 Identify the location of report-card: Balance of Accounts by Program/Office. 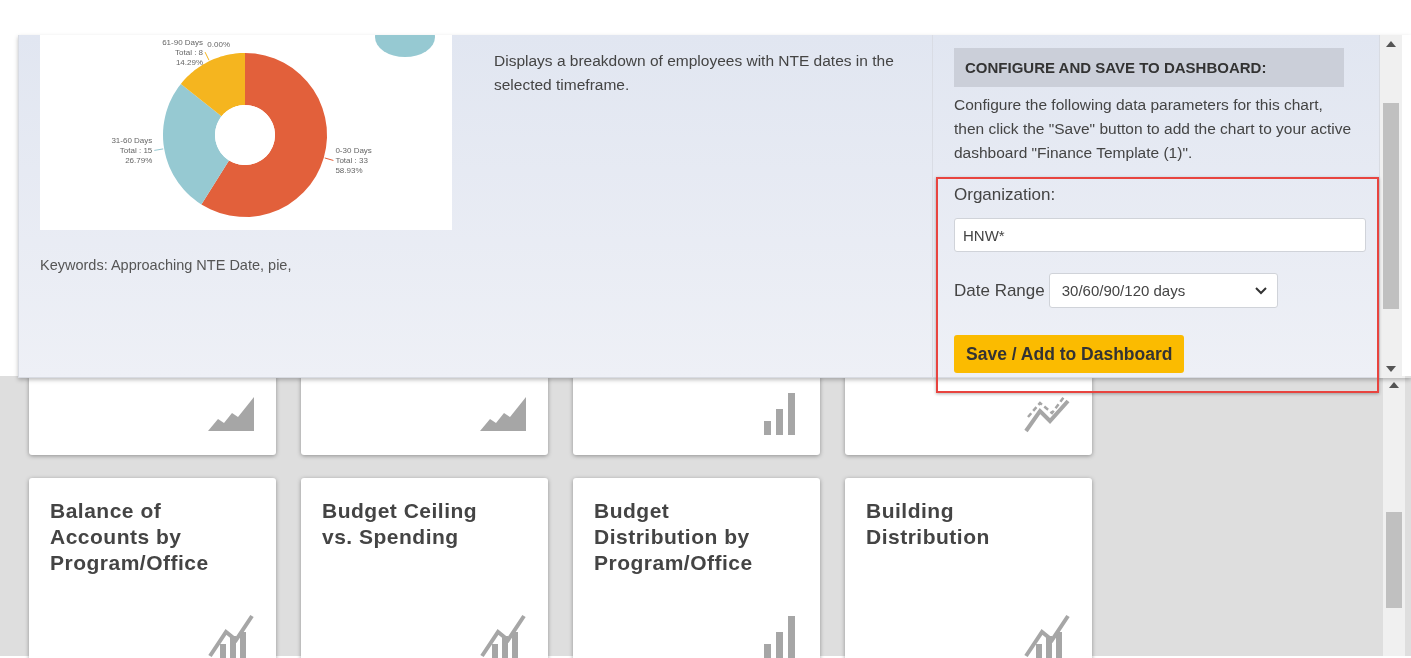
(152, 568).